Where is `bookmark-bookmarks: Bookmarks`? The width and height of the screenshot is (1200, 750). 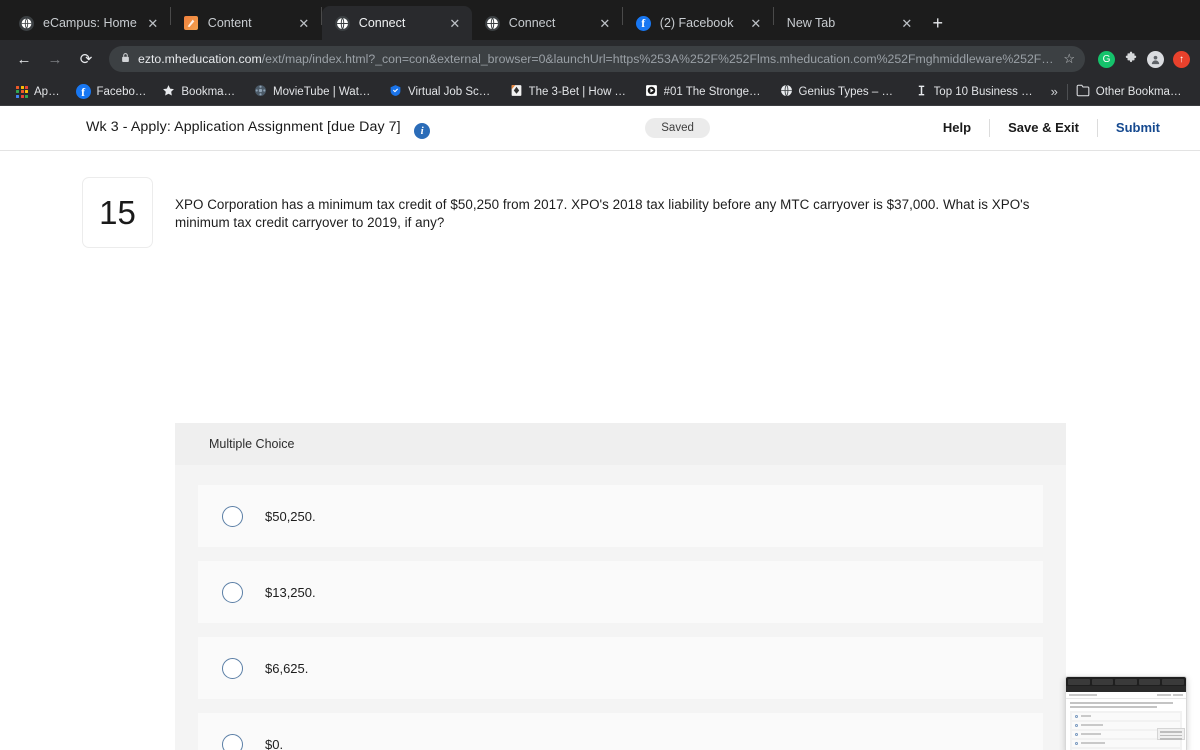
bookmark-bookmarks: Bookmarks is located at coordinates (200, 92).